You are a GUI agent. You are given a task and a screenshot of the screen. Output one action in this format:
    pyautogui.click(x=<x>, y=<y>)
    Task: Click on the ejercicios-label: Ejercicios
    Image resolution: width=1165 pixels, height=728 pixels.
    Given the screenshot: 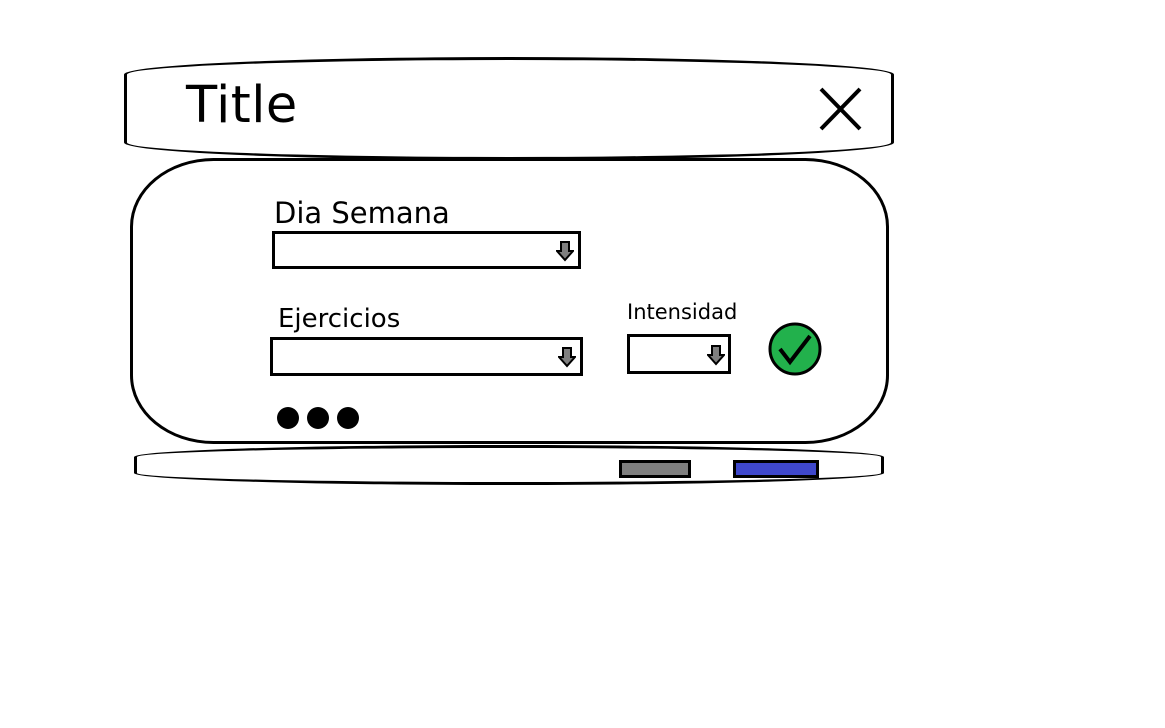 What is the action you would take?
    pyautogui.click(x=339, y=319)
    